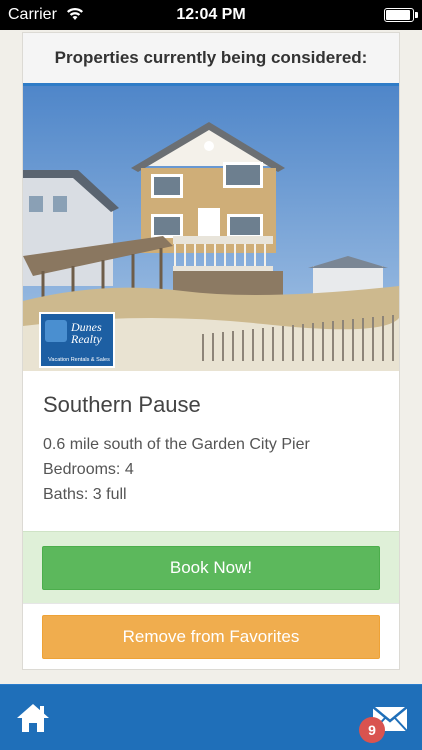 Image resolution: width=422 pixels, height=750 pixels. I want to click on logo-tagline: Vacation Rentals & Sales, so click(79, 360).